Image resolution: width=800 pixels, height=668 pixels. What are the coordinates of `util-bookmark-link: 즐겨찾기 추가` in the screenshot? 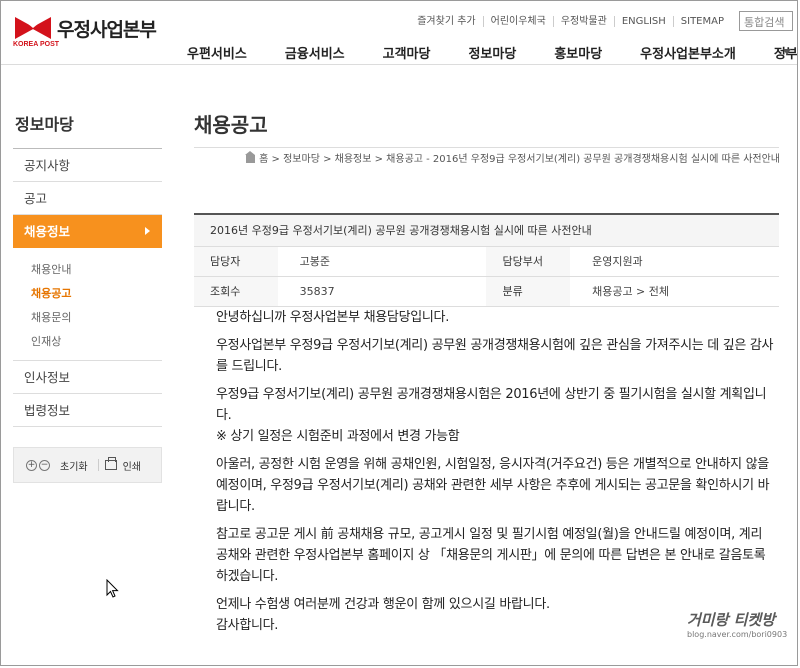 It's located at (446, 21).